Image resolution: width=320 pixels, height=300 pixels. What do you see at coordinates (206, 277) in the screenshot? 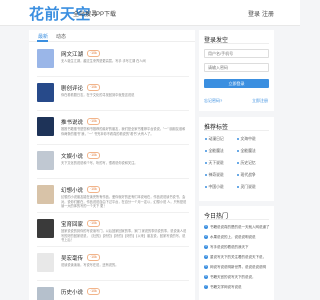
I see `hot-rank-badge: 6` at bounding box center [206, 277].